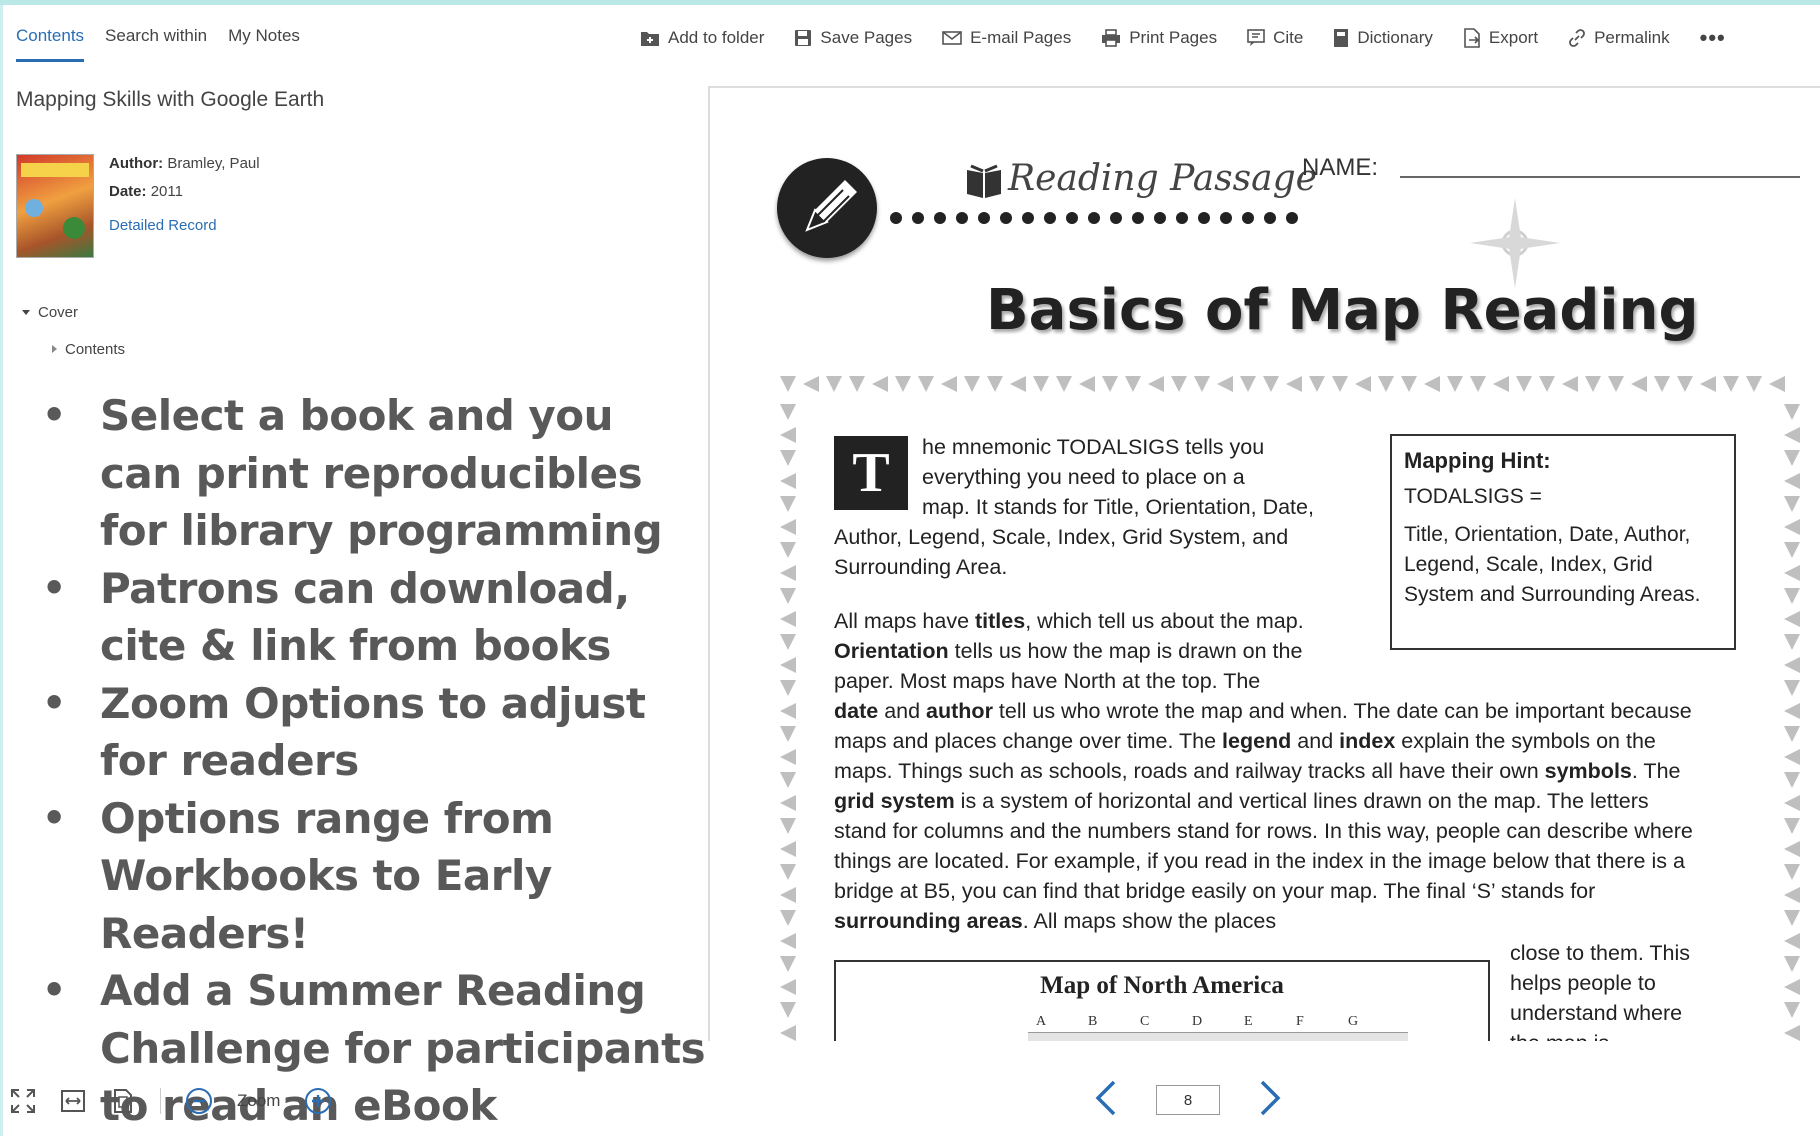 This screenshot has height=1136, width=1820. What do you see at coordinates (853, 38) in the screenshot?
I see `save-pages-button: Save Pages` at bounding box center [853, 38].